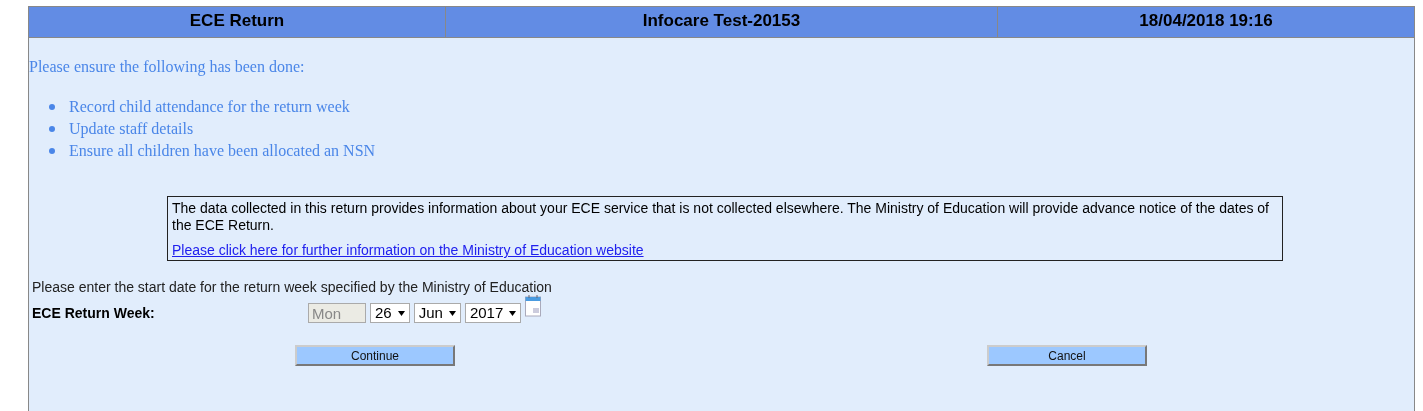 This screenshot has width=1423, height=411. Describe the element at coordinates (292, 287) in the screenshot. I see `prompt-text: Please enter the start date for the return week specified by the Ministry of Education` at that location.